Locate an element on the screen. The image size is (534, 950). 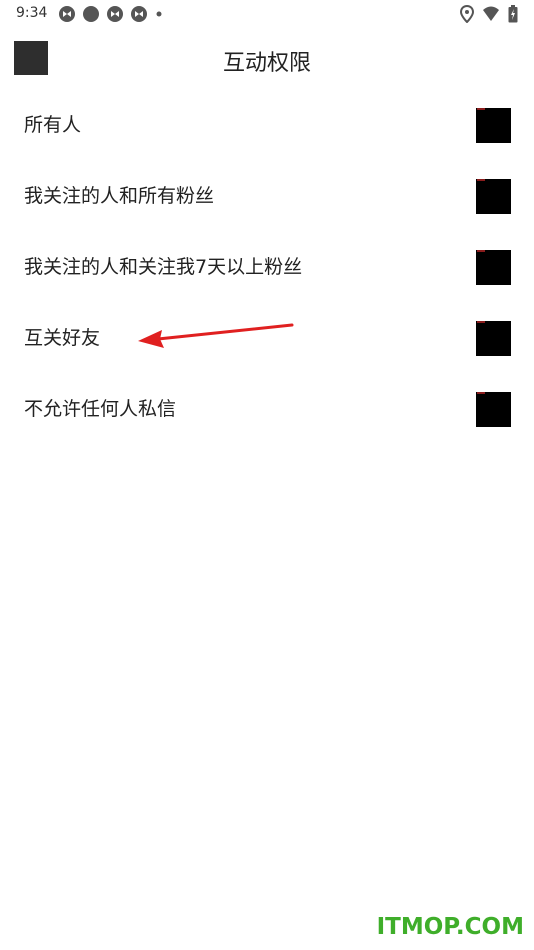
option-label: 互关好友 is located at coordinates (62, 338).